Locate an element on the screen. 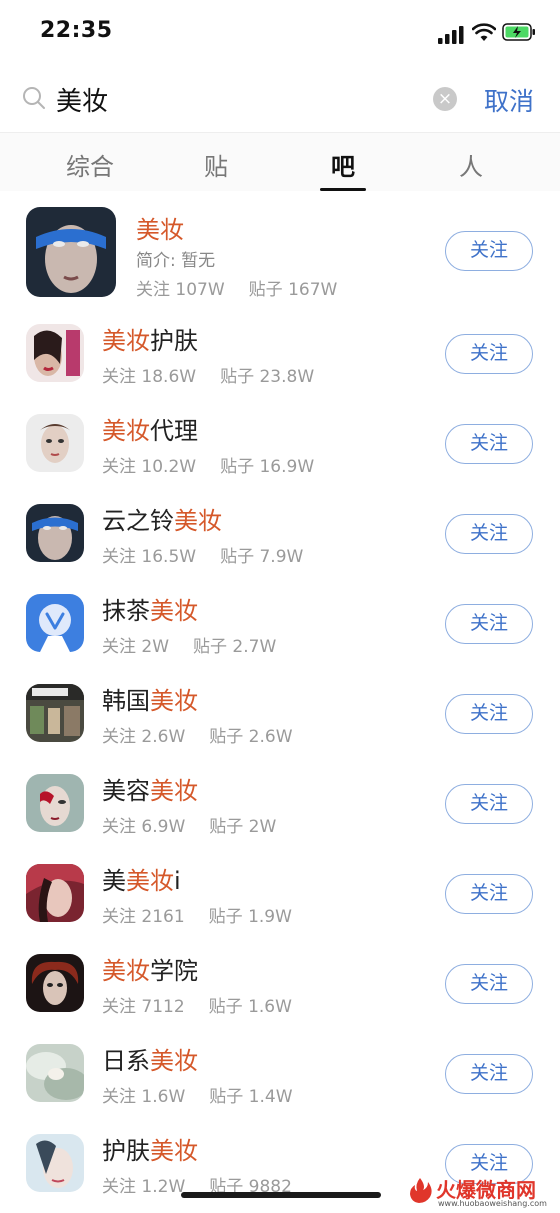 This screenshot has width=560, height=1213. post-count: 贴子 7.9W is located at coordinates (262, 557).